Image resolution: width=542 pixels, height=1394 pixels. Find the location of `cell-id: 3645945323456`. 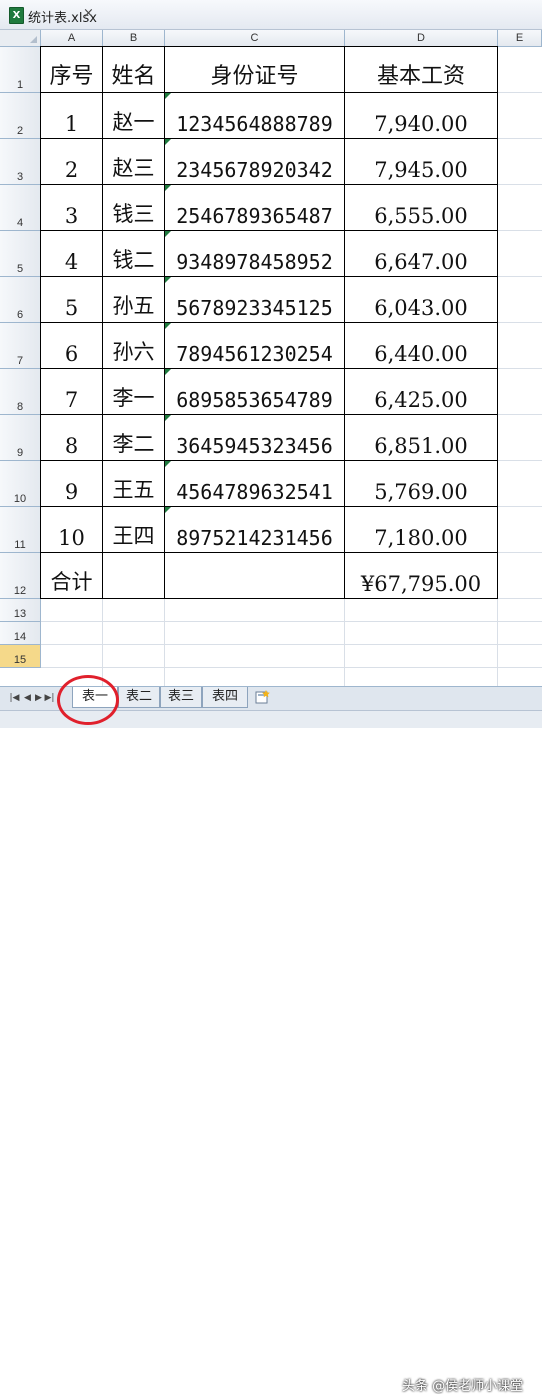

cell-id: 3645945323456 is located at coordinates (254, 437).